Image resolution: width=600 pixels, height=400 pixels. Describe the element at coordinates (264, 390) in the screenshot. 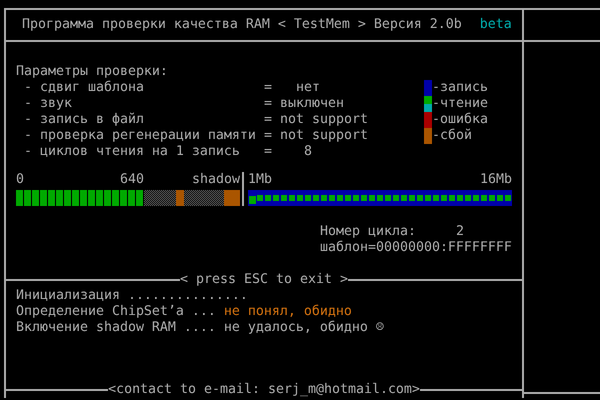

I see `contact-text: <contact to e-mail: serj_m@hotmail.com>` at that location.